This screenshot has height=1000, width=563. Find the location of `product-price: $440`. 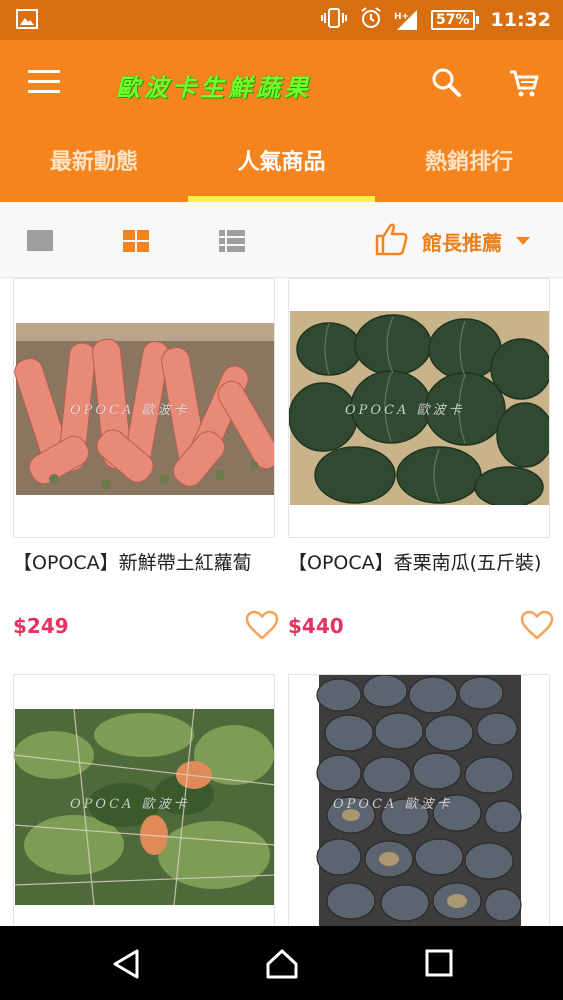

product-price: $440 is located at coordinates (316, 626).